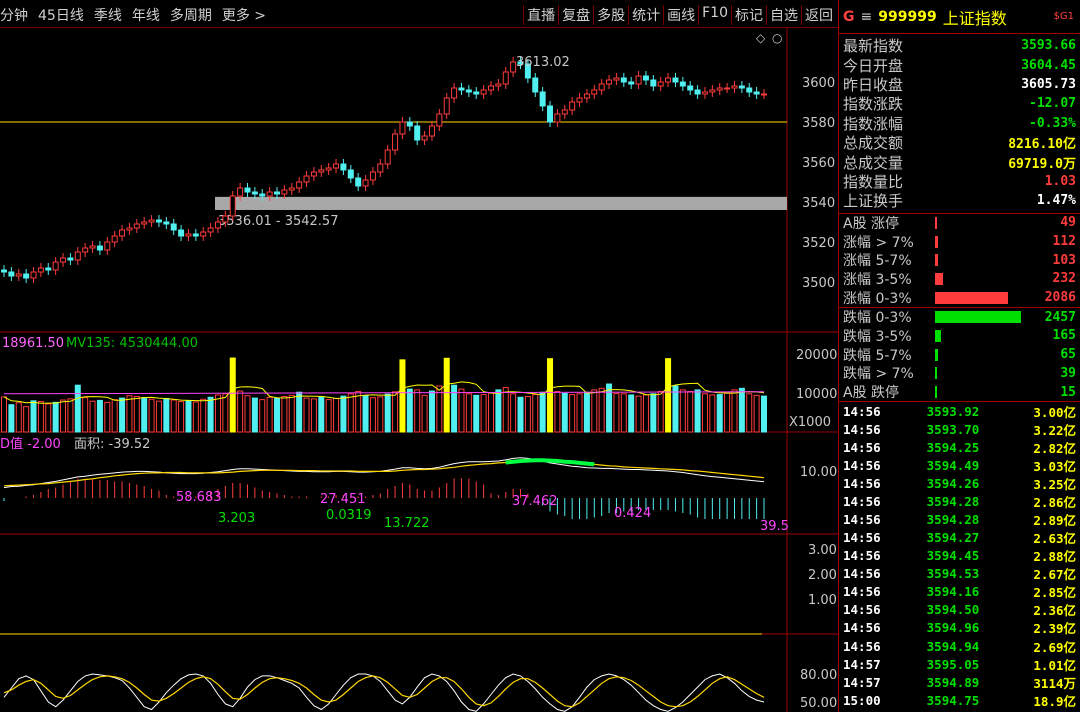  Describe the element at coordinates (1064, 242) in the screenshot. I see `breadth-count: 112` at that location.